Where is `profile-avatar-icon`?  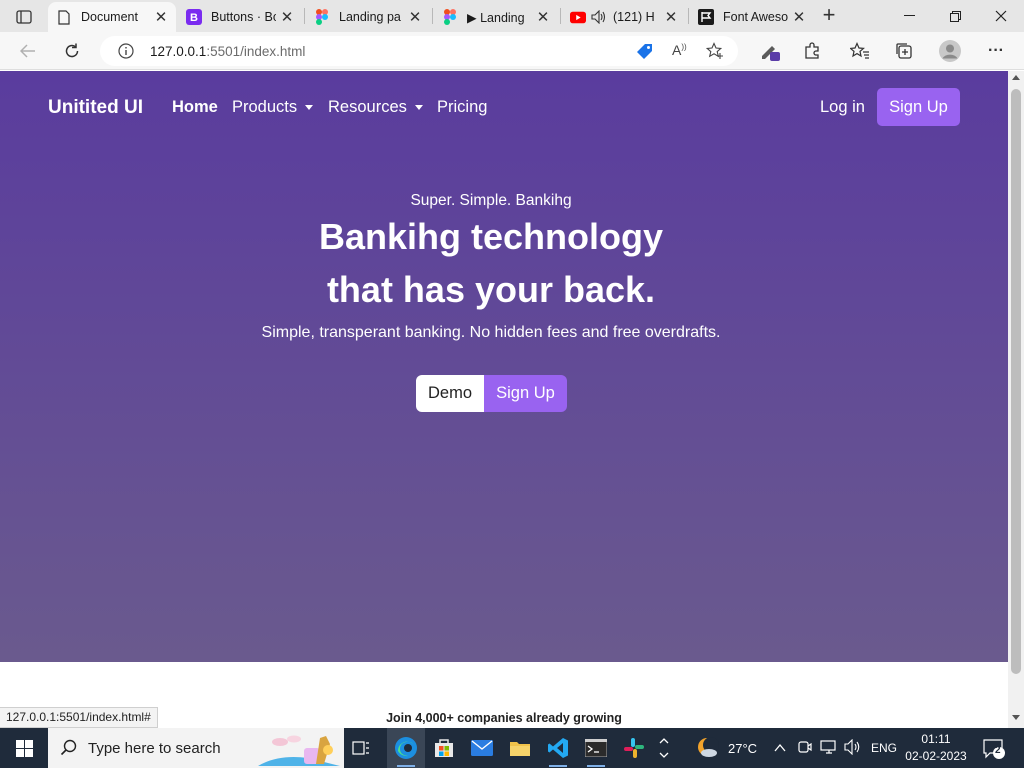 profile-avatar-icon is located at coordinates (950, 51).